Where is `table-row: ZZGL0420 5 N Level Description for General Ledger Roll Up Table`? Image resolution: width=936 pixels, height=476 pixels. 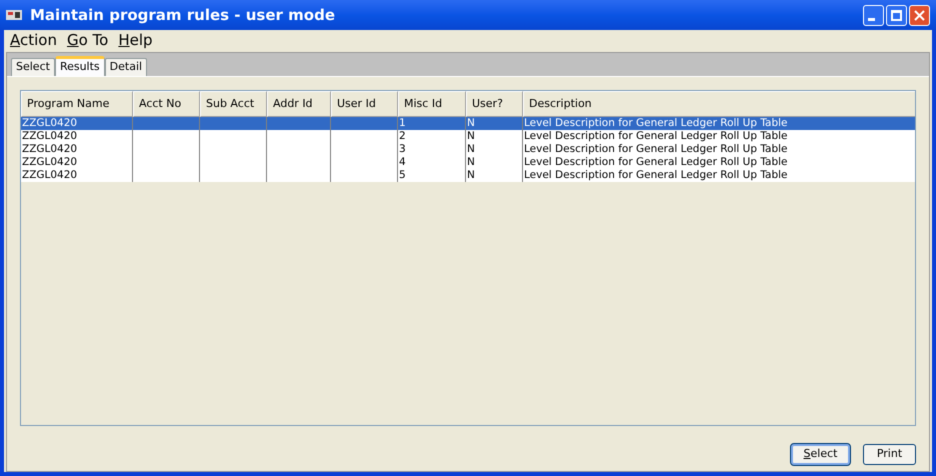 table-row: ZZGL0420 5 N Level Description for General Ledger Roll Up Table is located at coordinates (468, 175).